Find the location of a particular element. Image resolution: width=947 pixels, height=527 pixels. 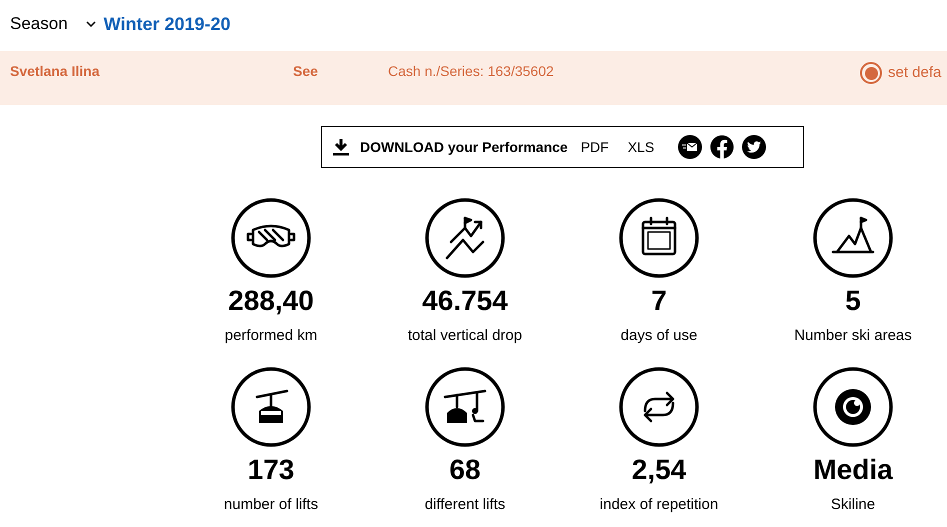

mountain-flag-icon is located at coordinates (853, 238).